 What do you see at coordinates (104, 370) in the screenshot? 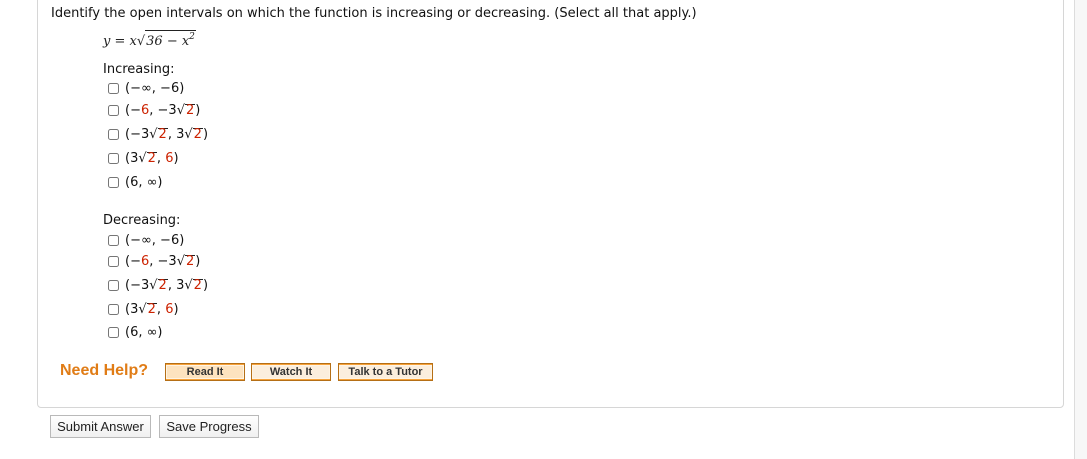
I see `need-help-label: Need Help?` at bounding box center [104, 370].